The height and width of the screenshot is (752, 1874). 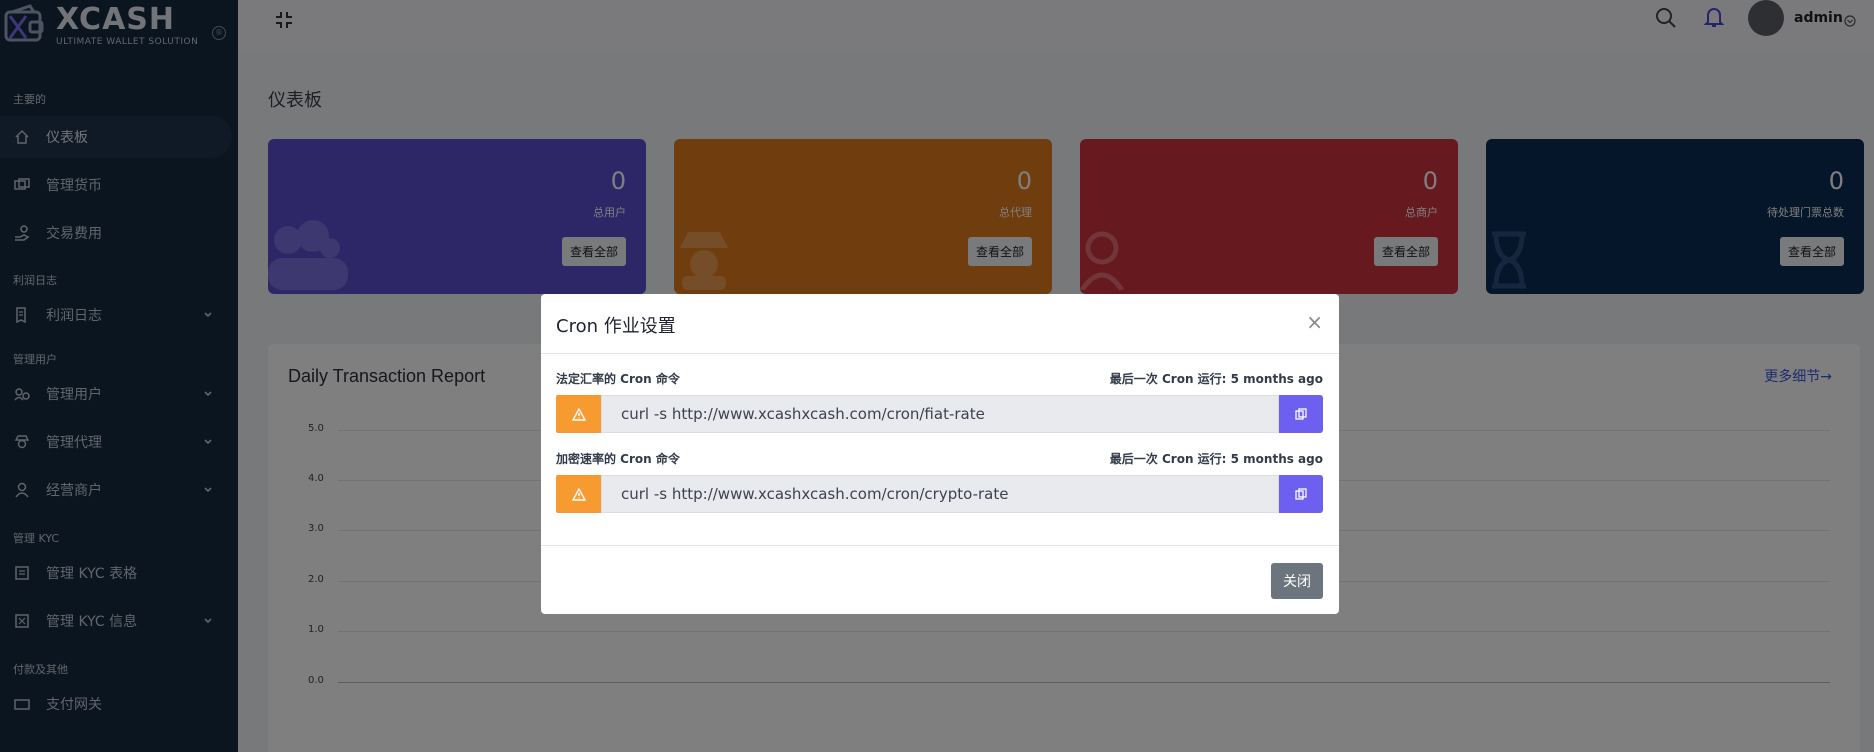 I want to click on cron-row-header: 加密速率的 Cron 命令 最后一次 Cron 运行: 5 months ago, so click(x=939, y=458).